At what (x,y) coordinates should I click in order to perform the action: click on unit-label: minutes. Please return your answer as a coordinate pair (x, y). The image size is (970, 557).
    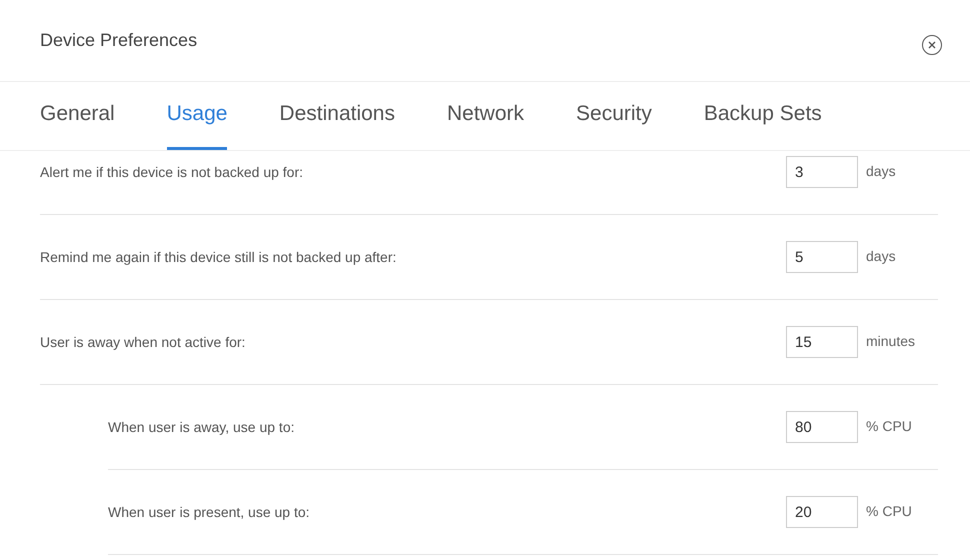
    Looking at the image, I should click on (891, 341).